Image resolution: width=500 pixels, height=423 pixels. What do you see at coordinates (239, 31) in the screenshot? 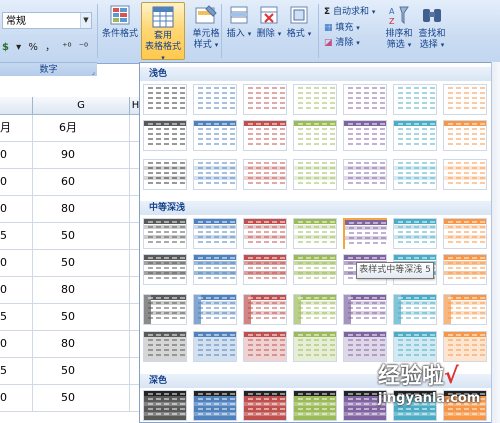
I see `insert-cells-button: 插入 ▾` at bounding box center [239, 31].